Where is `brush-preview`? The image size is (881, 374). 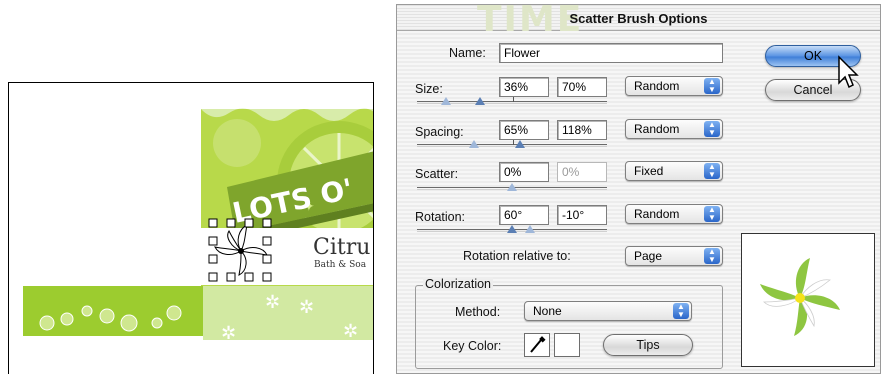
brush-preview is located at coordinates (808, 300).